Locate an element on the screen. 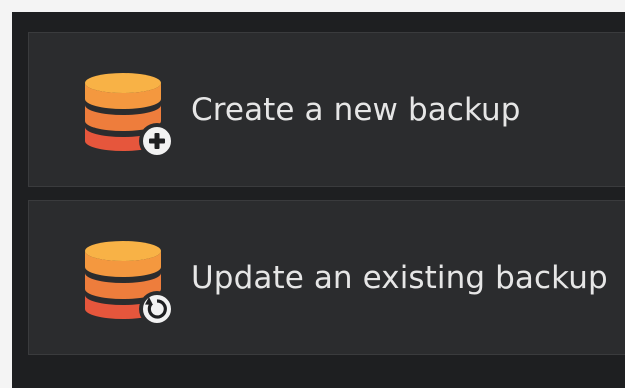  update-backup-label: Update an existing backup is located at coordinates (399, 277).